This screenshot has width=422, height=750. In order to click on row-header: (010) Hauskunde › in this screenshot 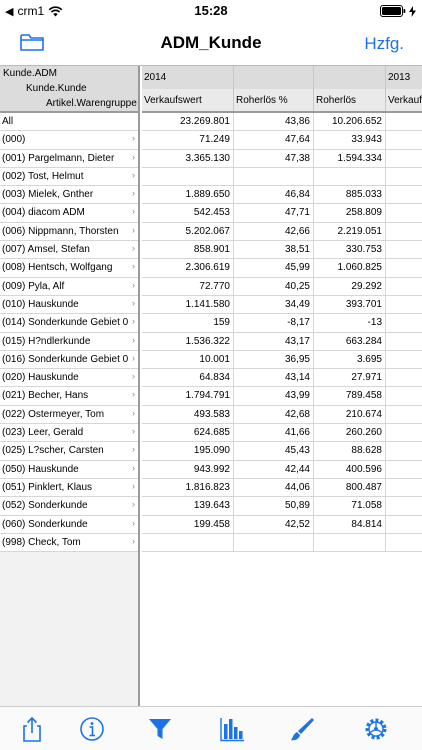, I will do `click(69, 305)`.